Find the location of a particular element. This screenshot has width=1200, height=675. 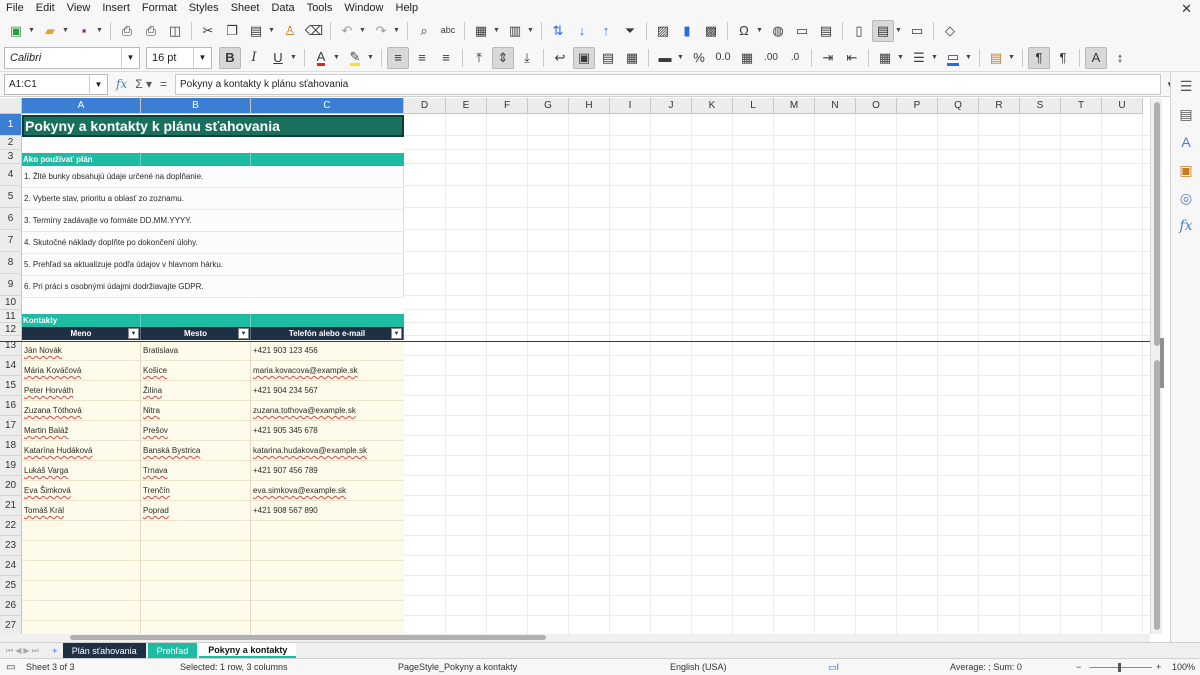

merge-cells-icon: ▤ is located at coordinates (608, 58).